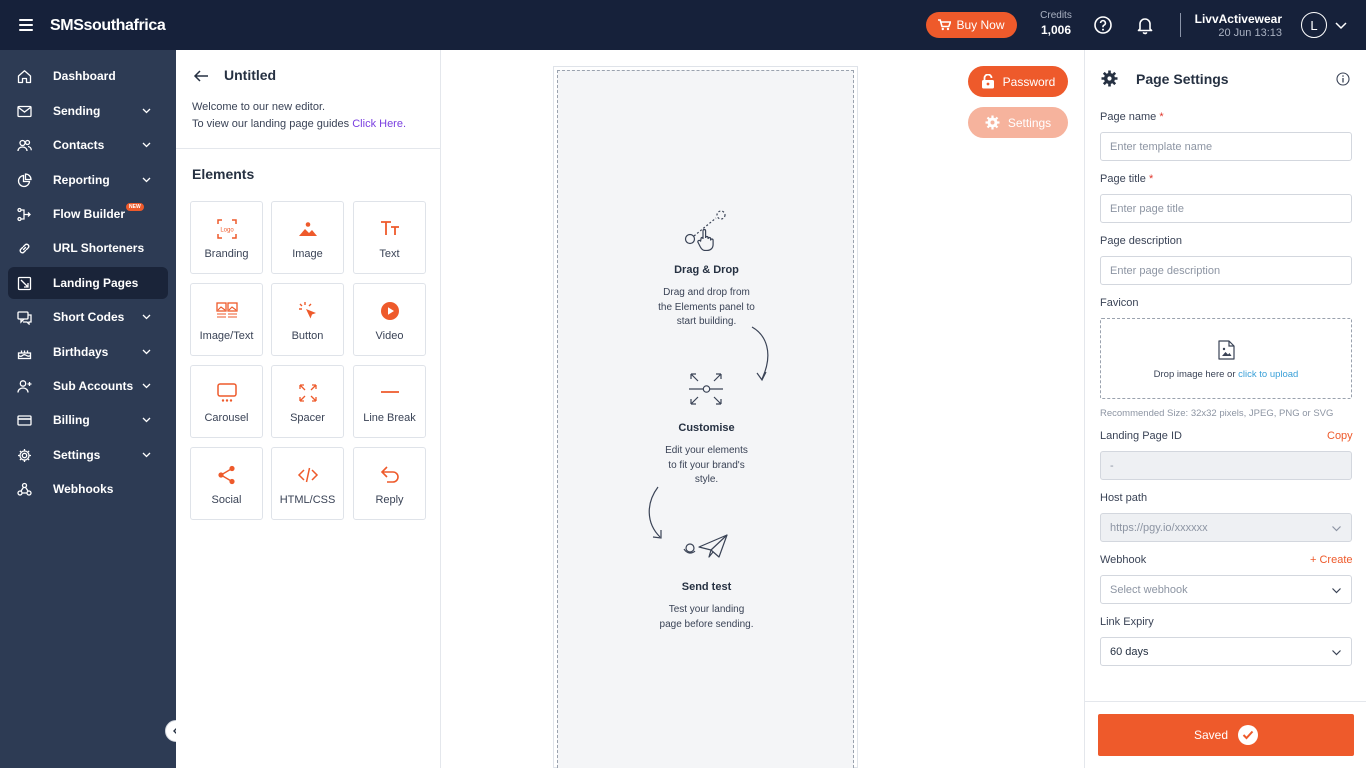 This screenshot has height=768, width=1366. I want to click on page-title-input: Enter page title, so click(1226, 208).